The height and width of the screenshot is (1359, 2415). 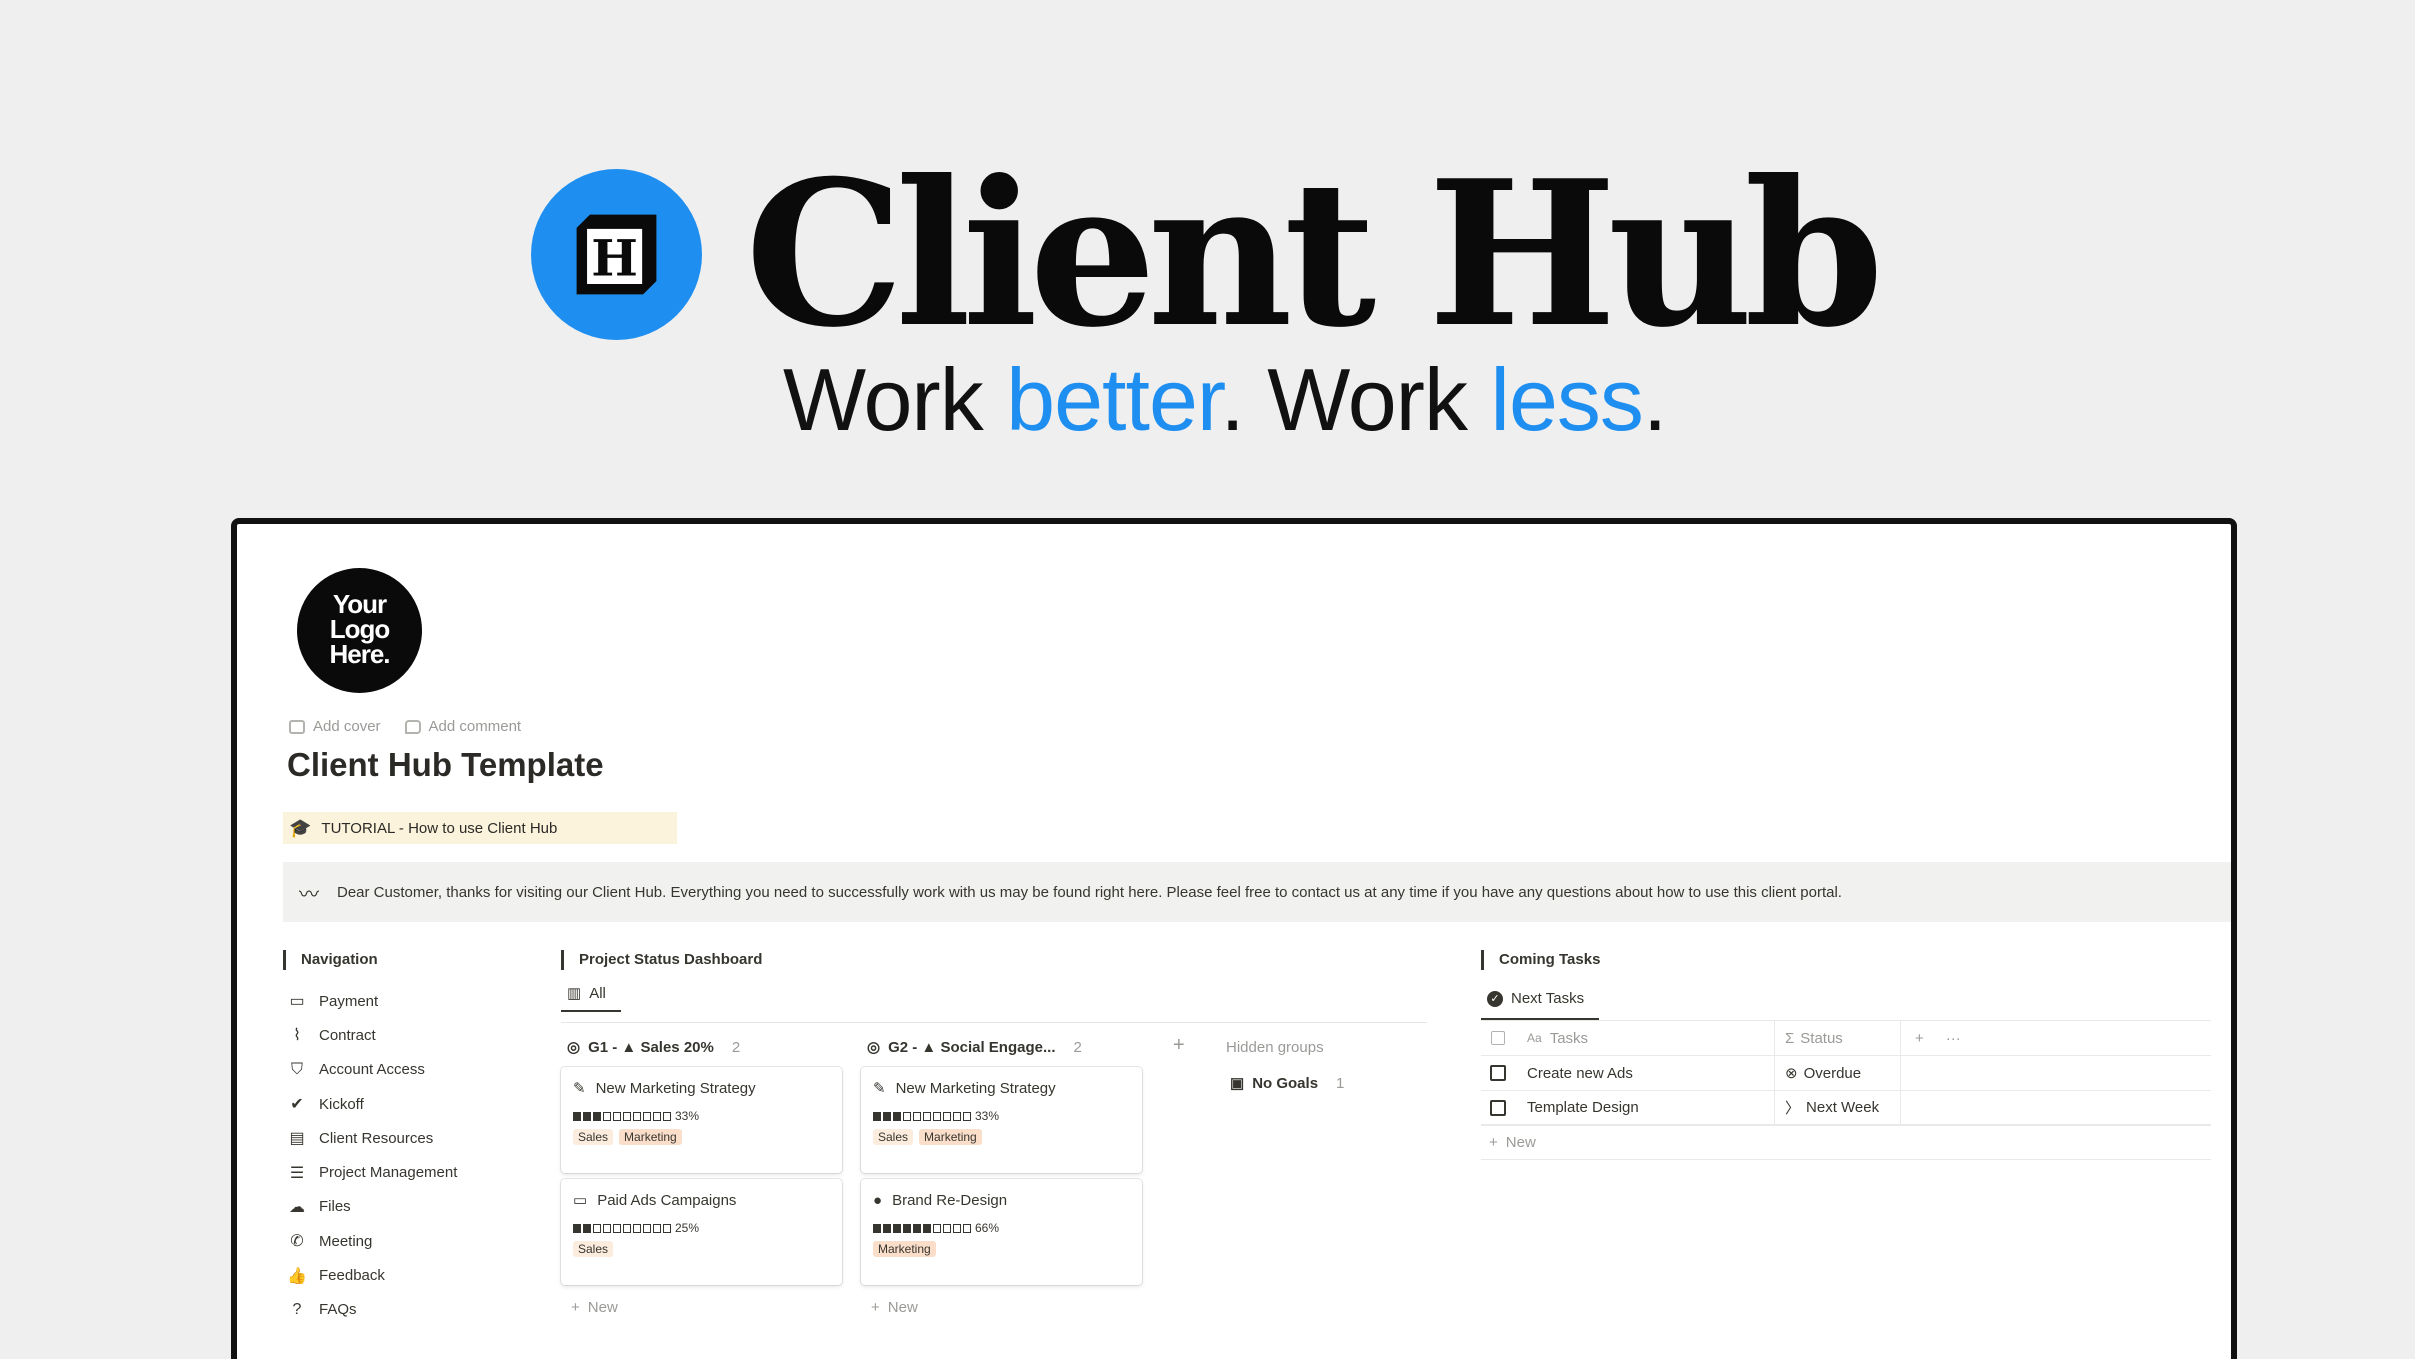 I want to click on table-header: Aa Tasks Σ Status + ···, so click(x=1846, y=1037).